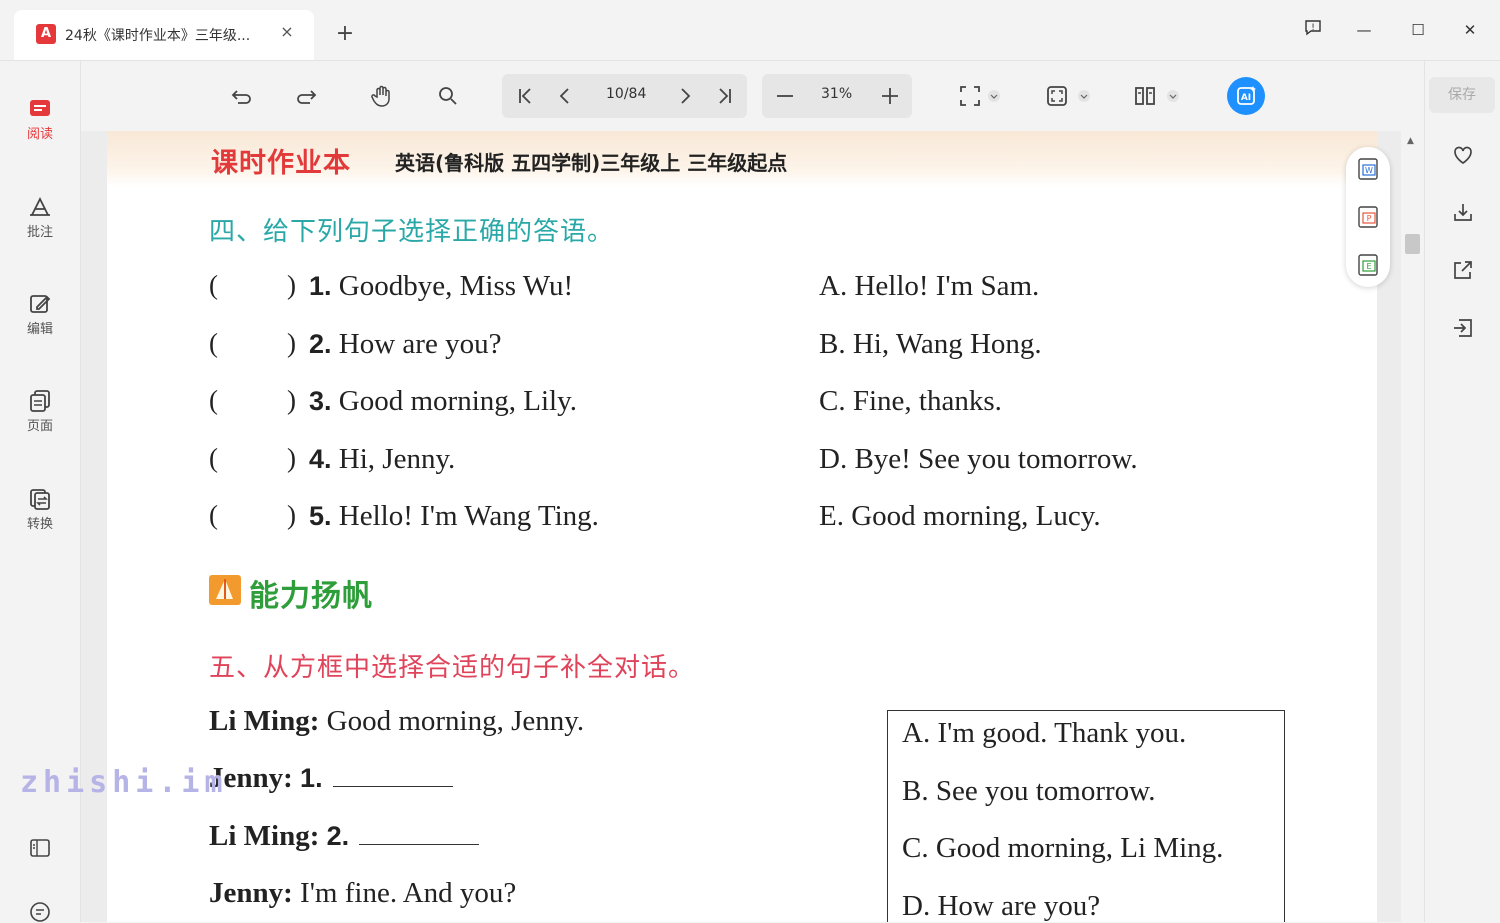 This screenshot has height=923, width=1500. What do you see at coordinates (452, 668) in the screenshot?
I see `section-5-title: 五、从方框中选择合适的句子补全对话。` at bounding box center [452, 668].